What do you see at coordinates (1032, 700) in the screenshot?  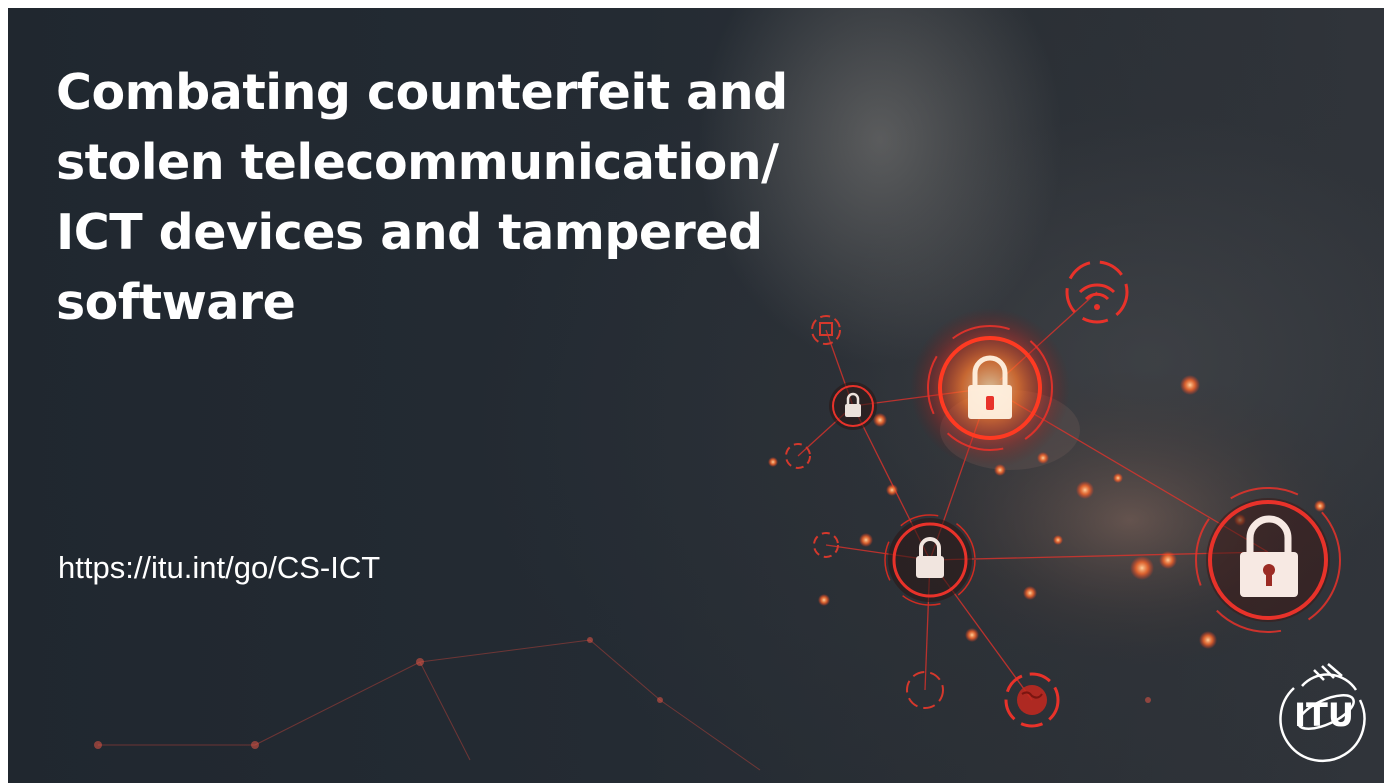 I see `globe-icon` at bounding box center [1032, 700].